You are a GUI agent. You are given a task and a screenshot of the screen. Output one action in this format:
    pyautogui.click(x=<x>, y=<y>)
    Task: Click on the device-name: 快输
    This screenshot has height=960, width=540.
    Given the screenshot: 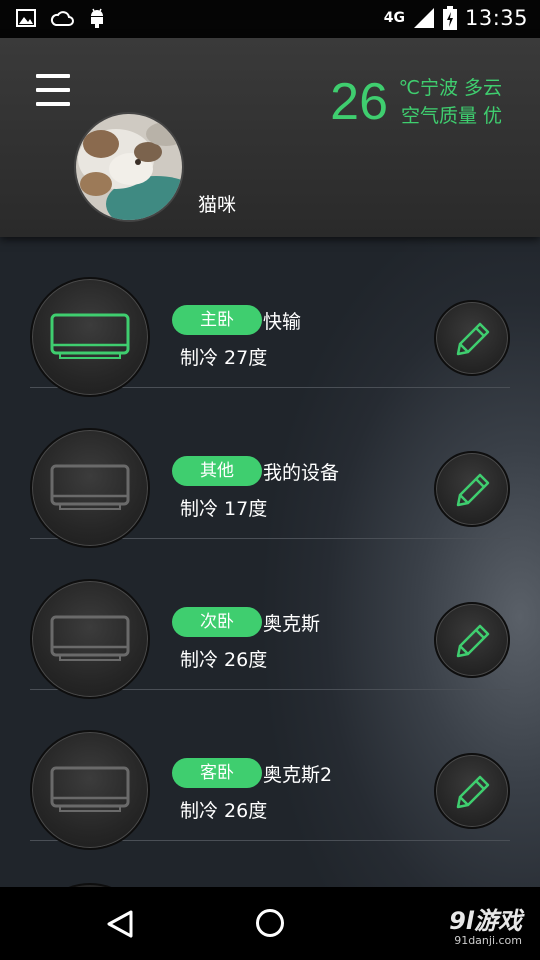 What is the action you would take?
    pyautogui.click(x=282, y=322)
    